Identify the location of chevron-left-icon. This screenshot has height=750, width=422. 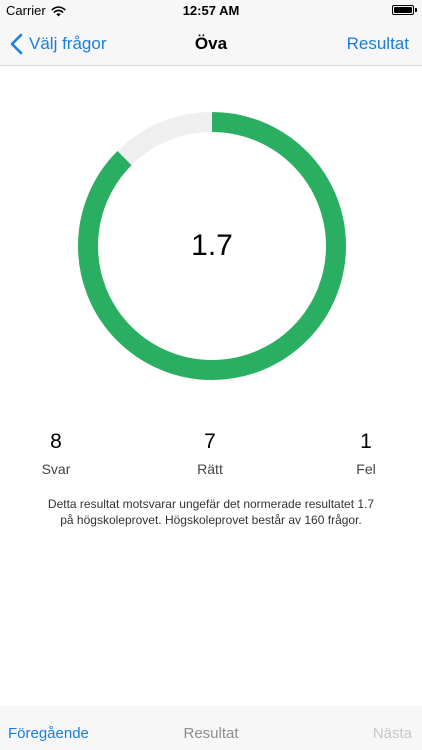
(16, 43).